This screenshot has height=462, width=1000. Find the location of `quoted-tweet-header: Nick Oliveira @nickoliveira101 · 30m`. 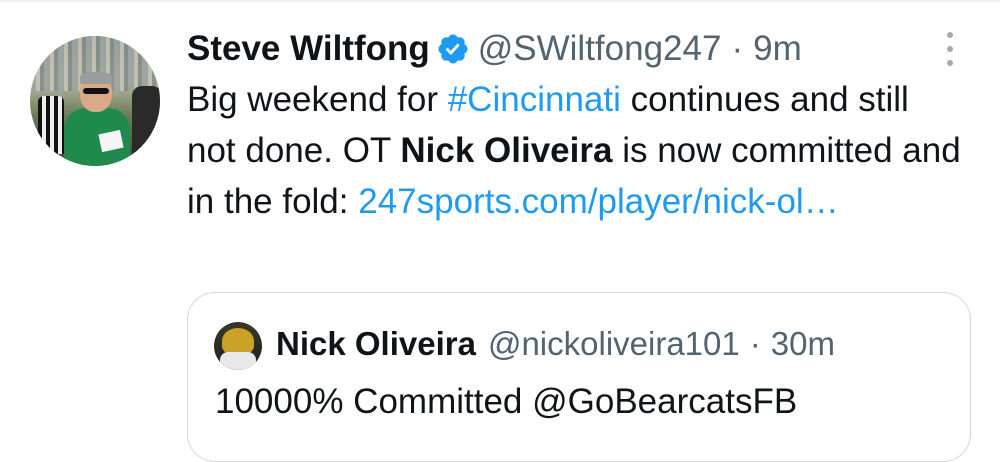

quoted-tweet-header: Nick Oliveira @nickoliveira101 · 30m is located at coordinates (555, 344).